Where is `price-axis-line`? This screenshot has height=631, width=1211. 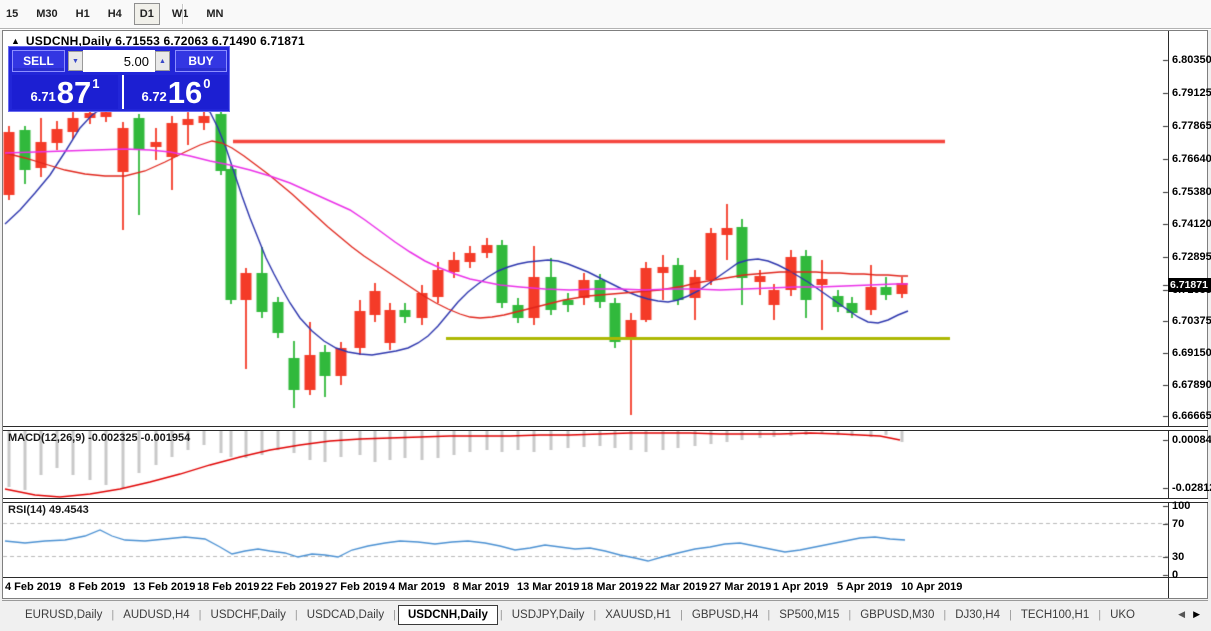 price-axis-line is located at coordinates (1168, 314).